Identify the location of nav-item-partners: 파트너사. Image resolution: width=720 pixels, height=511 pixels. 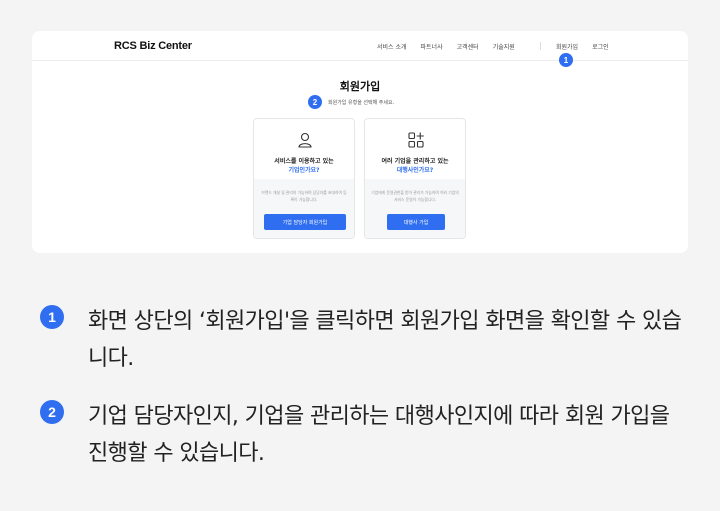
(432, 46).